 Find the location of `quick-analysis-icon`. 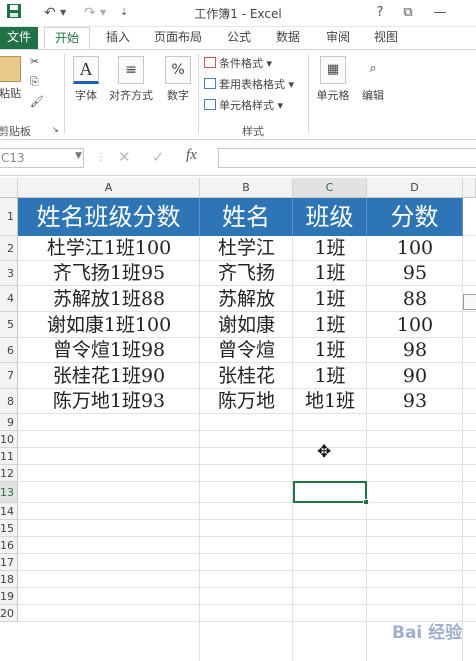

quick-analysis-icon is located at coordinates (469, 302).